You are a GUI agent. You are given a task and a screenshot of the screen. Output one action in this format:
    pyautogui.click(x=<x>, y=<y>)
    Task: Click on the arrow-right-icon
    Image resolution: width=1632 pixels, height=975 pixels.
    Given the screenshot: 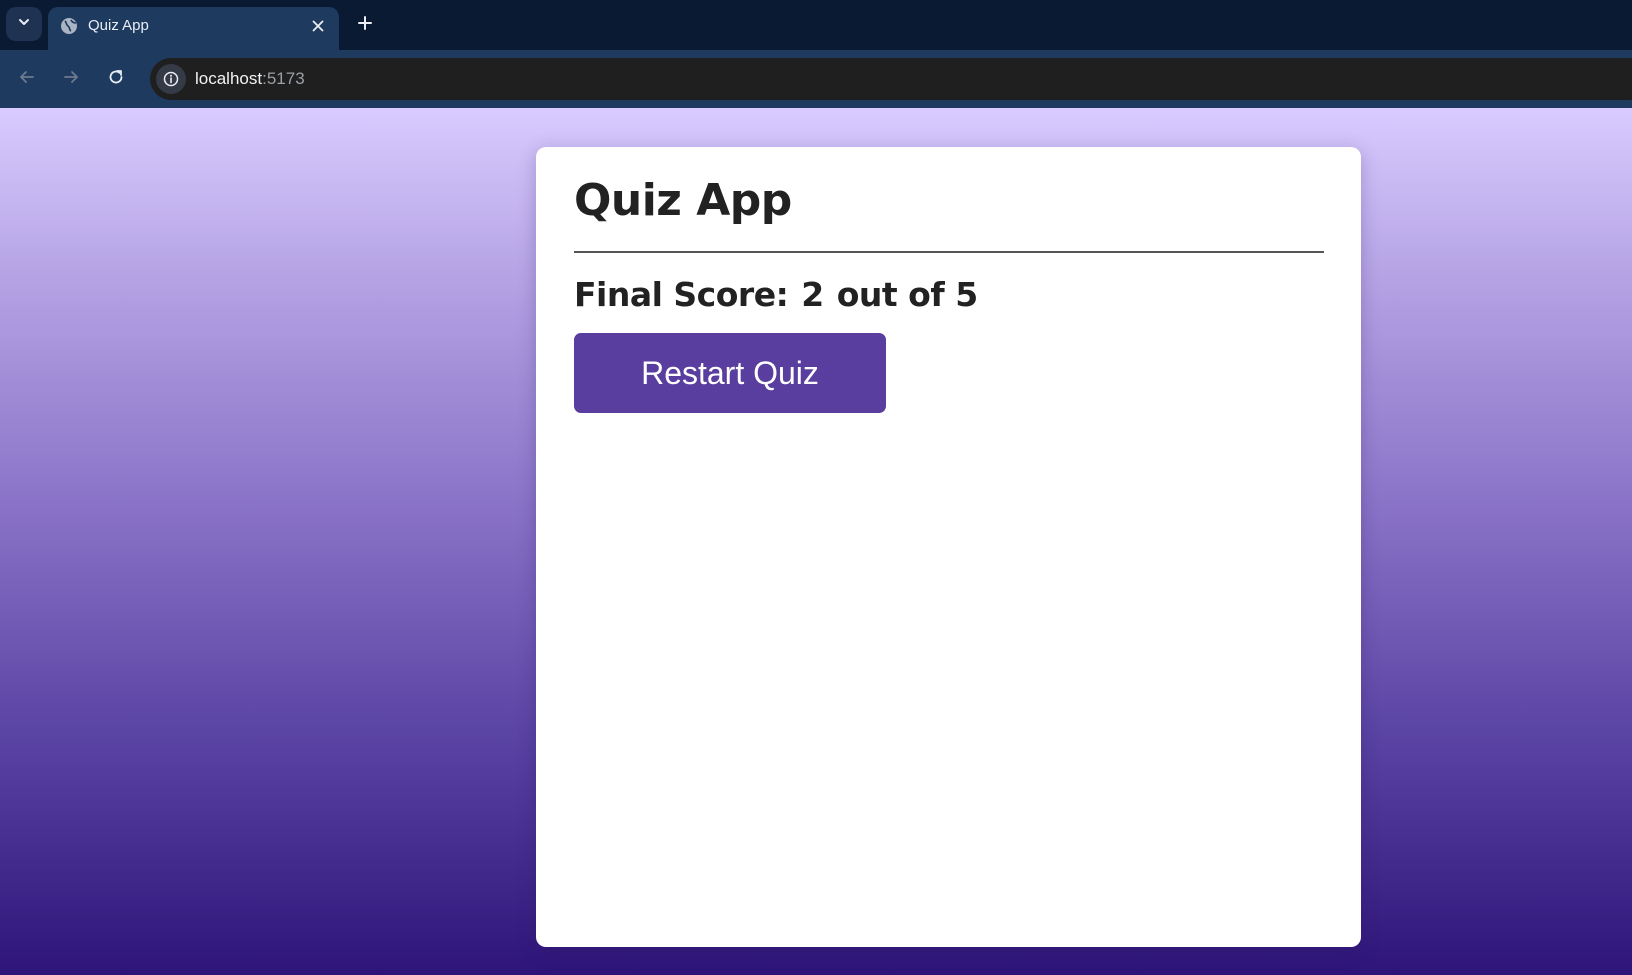 What is the action you would take?
    pyautogui.click(x=71, y=79)
    